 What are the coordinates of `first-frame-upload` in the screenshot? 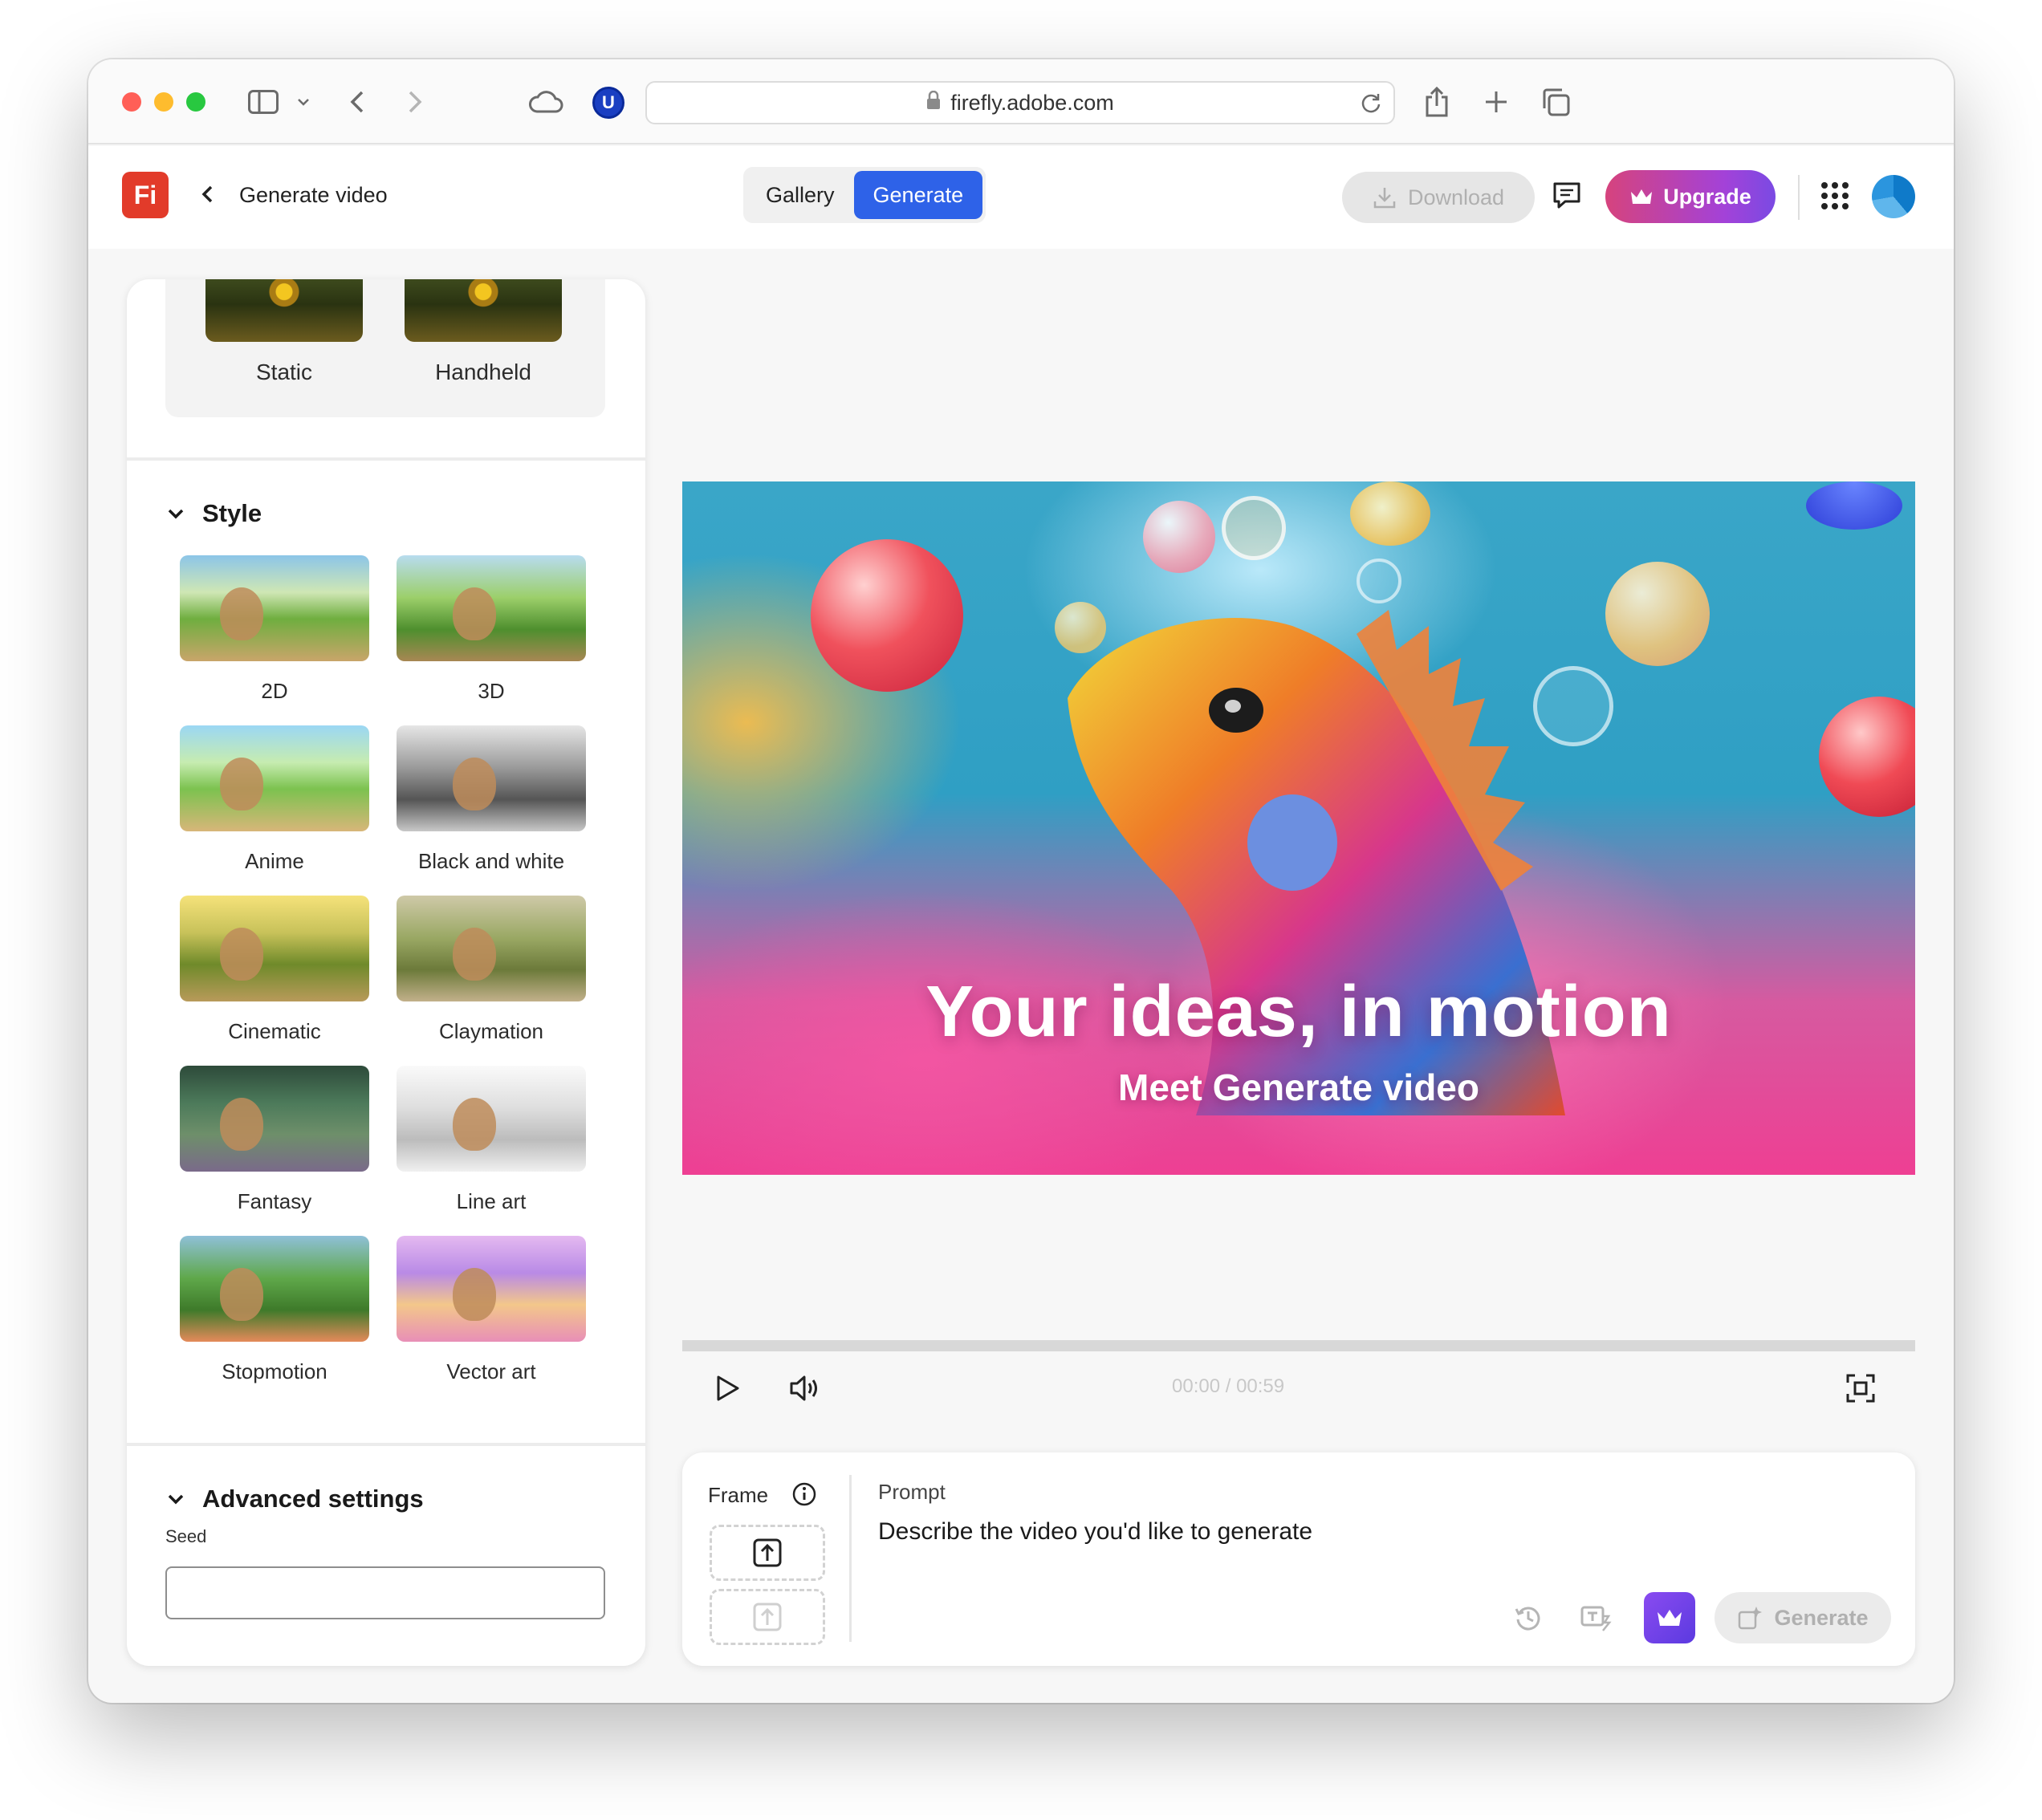 It's located at (767, 1553).